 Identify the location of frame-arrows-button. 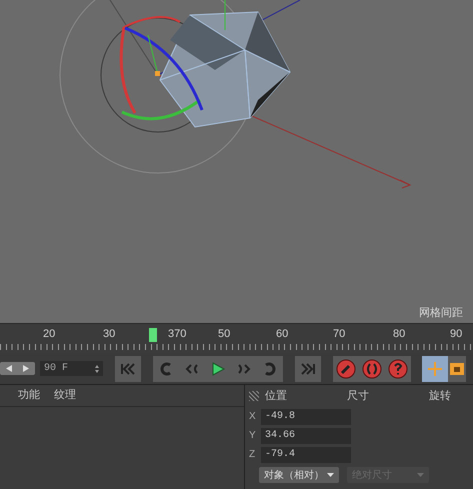
(17, 368).